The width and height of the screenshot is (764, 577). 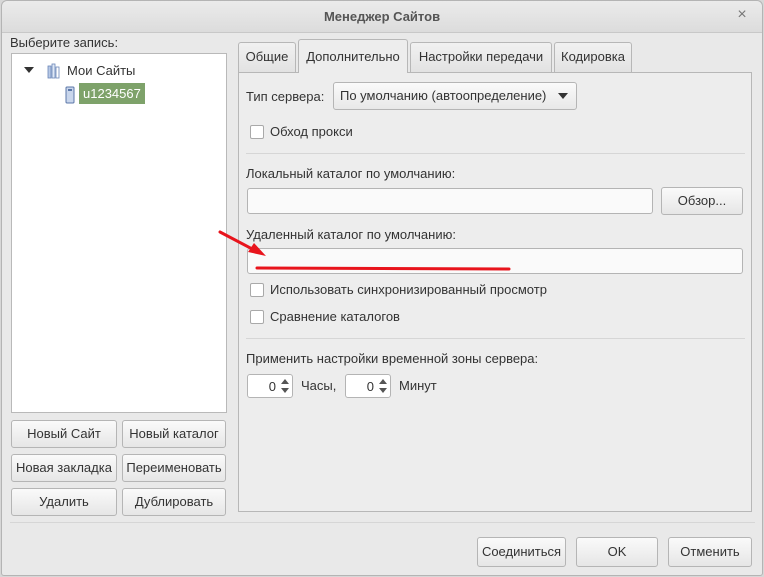 I want to click on sync-browse-label: Использовать синхронизированный просмотр, so click(x=408, y=289).